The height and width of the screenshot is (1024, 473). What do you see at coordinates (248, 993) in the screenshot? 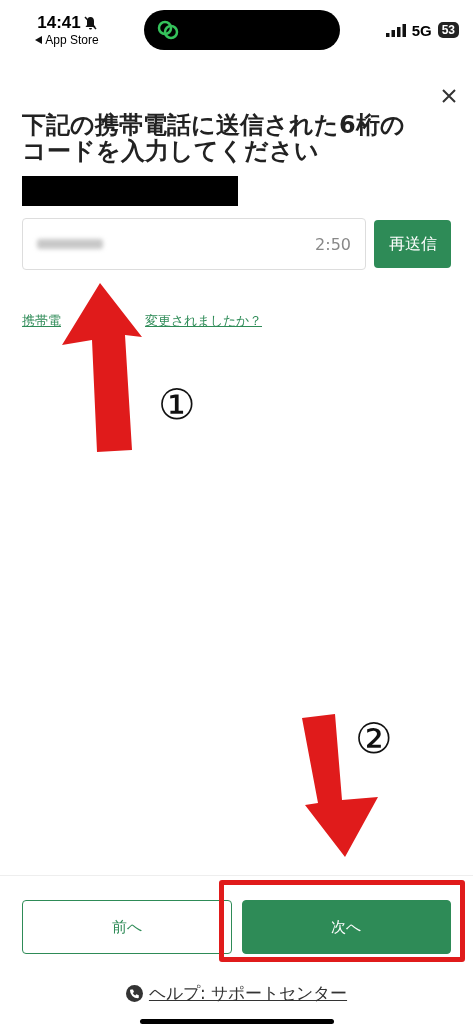
I see `help-link: ヘルプ: サポートセンター` at bounding box center [248, 993].